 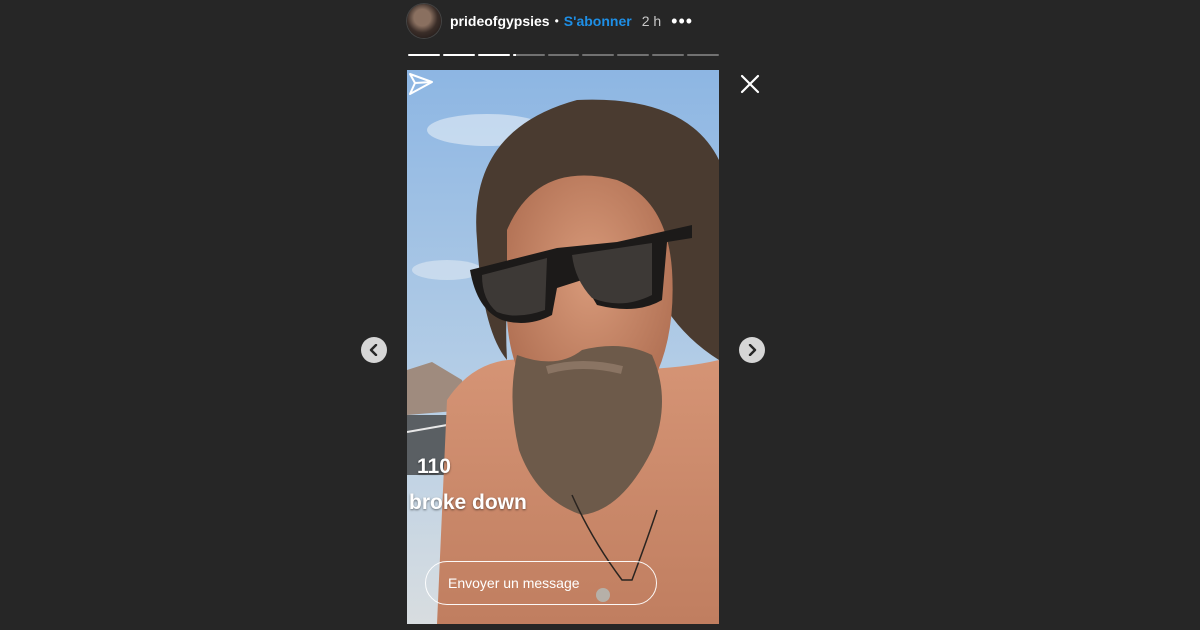 I want to click on next-story-button, so click(x=752, y=350).